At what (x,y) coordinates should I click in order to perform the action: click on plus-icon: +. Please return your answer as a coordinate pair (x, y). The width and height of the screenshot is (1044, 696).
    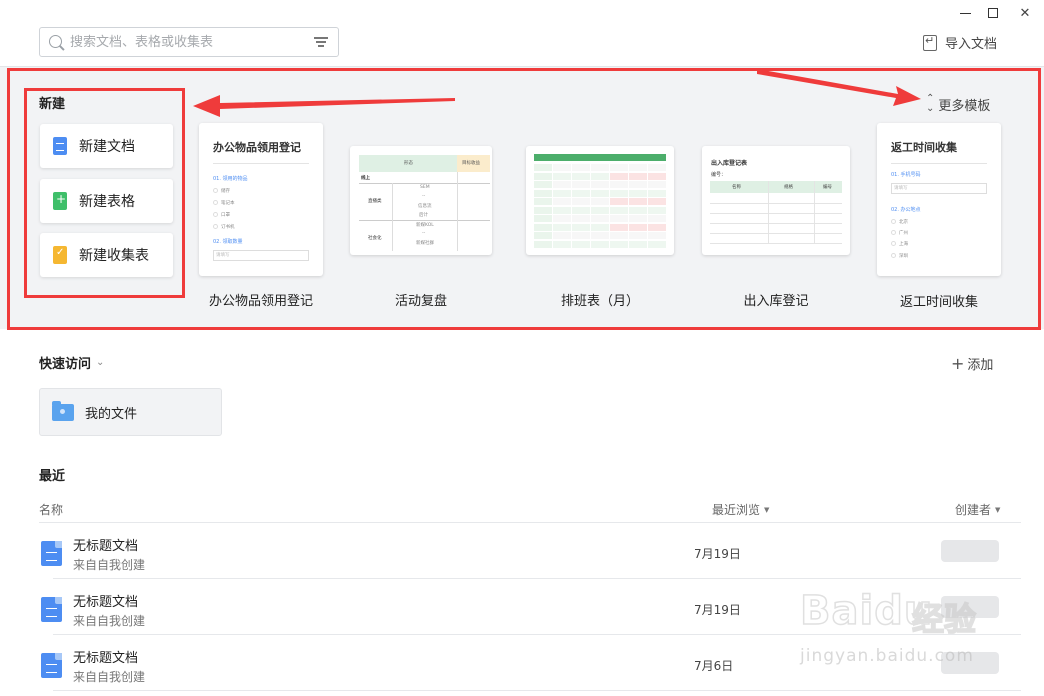
    Looking at the image, I should click on (958, 363).